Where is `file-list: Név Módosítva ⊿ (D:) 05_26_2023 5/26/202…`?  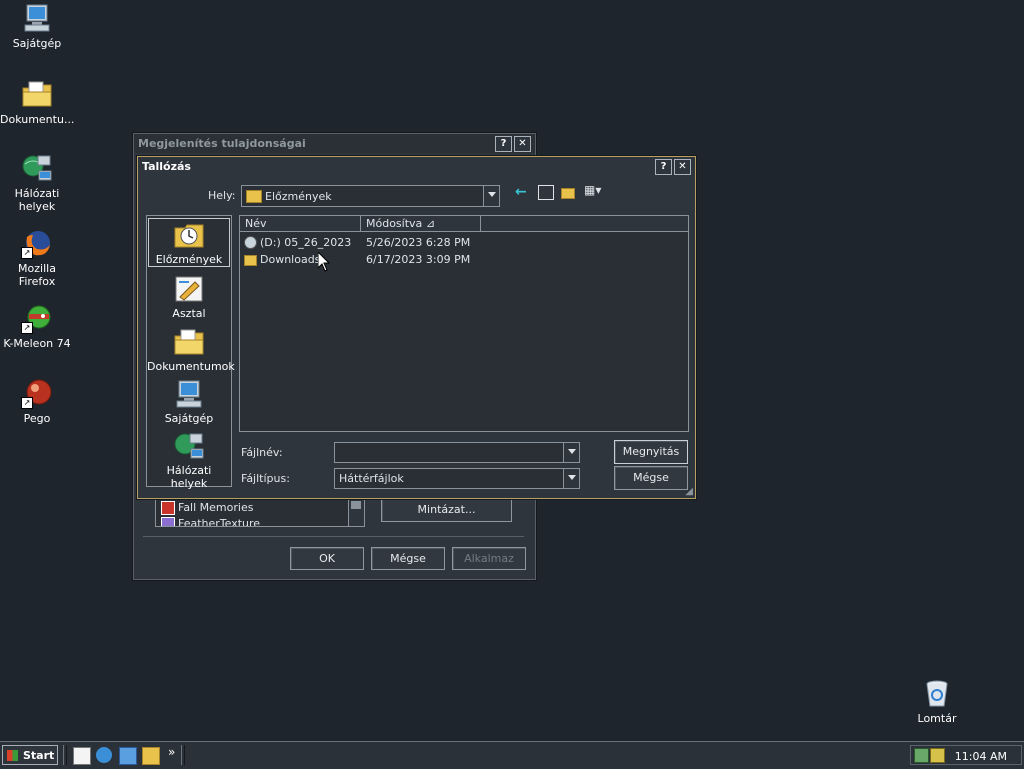 file-list: Név Módosítva ⊿ (D:) 05_26_2023 5/26/202… is located at coordinates (464, 323).